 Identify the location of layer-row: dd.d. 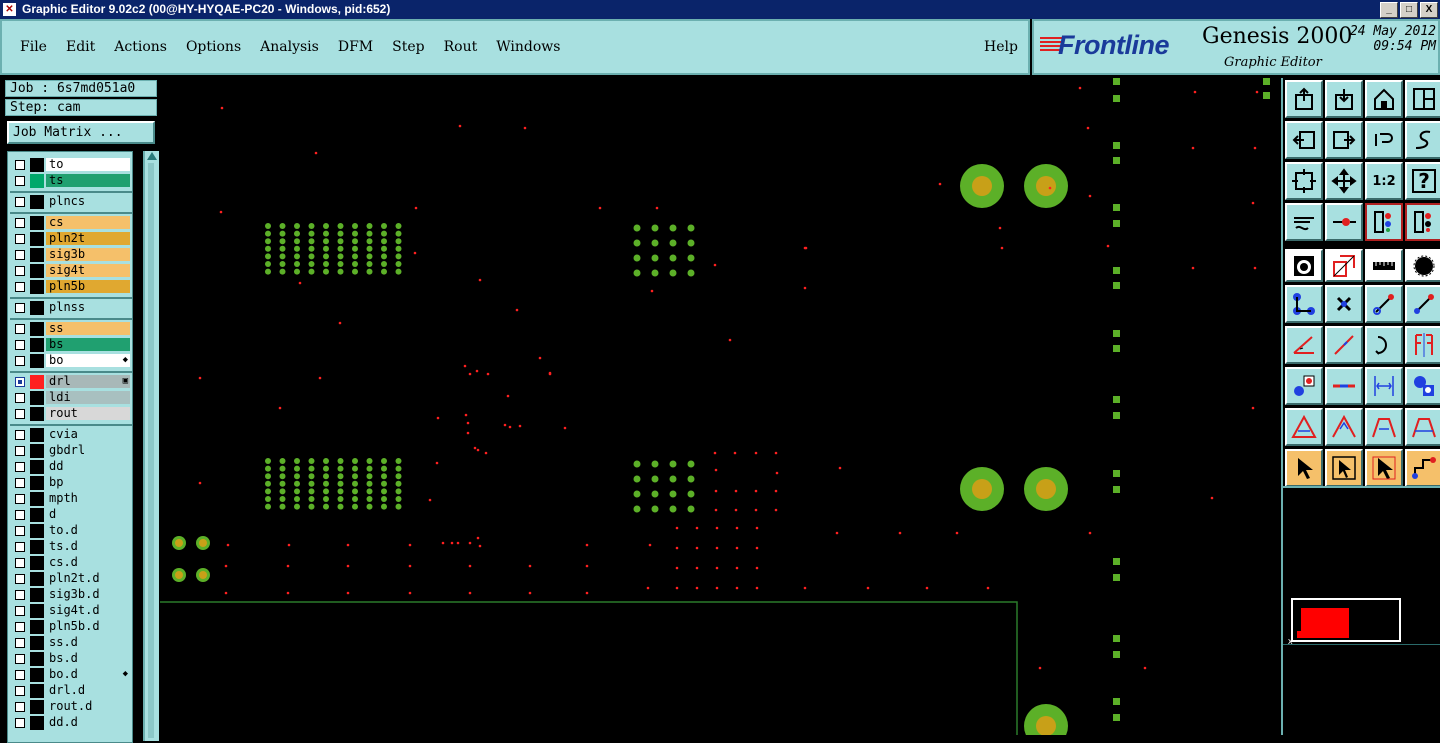
(72, 723).